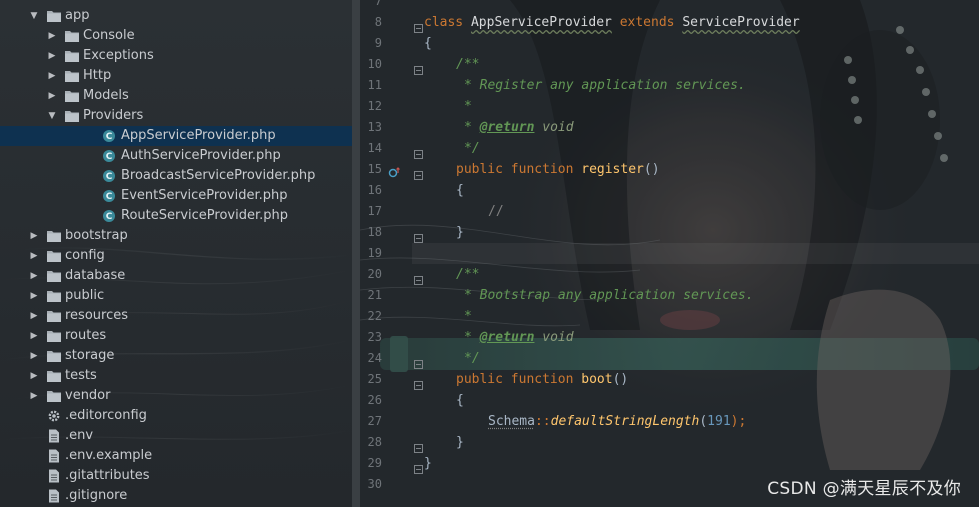 The height and width of the screenshot is (507, 979). I want to click on line-number: 24, so click(374, 358).